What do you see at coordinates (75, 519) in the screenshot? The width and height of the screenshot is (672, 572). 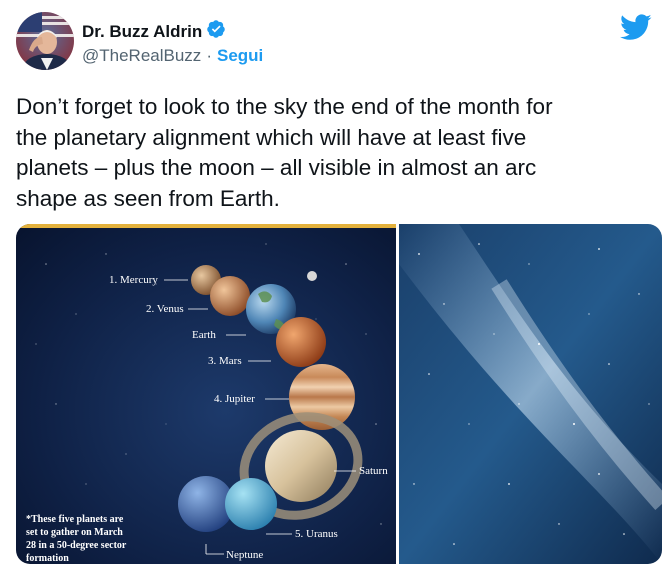 I see `note-line: *These five planets are` at bounding box center [75, 519].